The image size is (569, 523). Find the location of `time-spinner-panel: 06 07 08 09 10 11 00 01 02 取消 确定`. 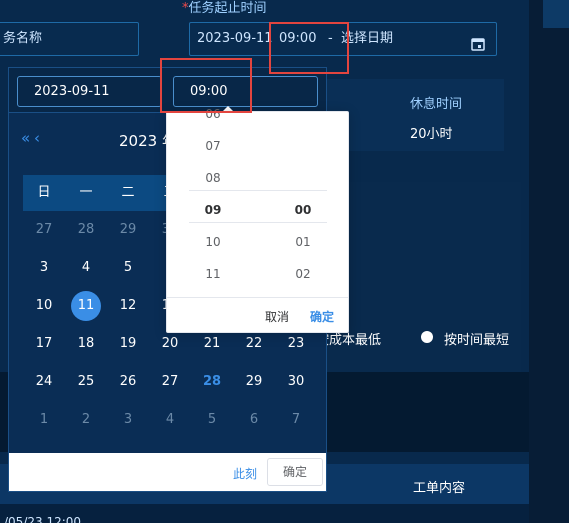

time-spinner-panel: 06 07 08 09 10 11 00 01 02 取消 确定 is located at coordinates (257, 220).